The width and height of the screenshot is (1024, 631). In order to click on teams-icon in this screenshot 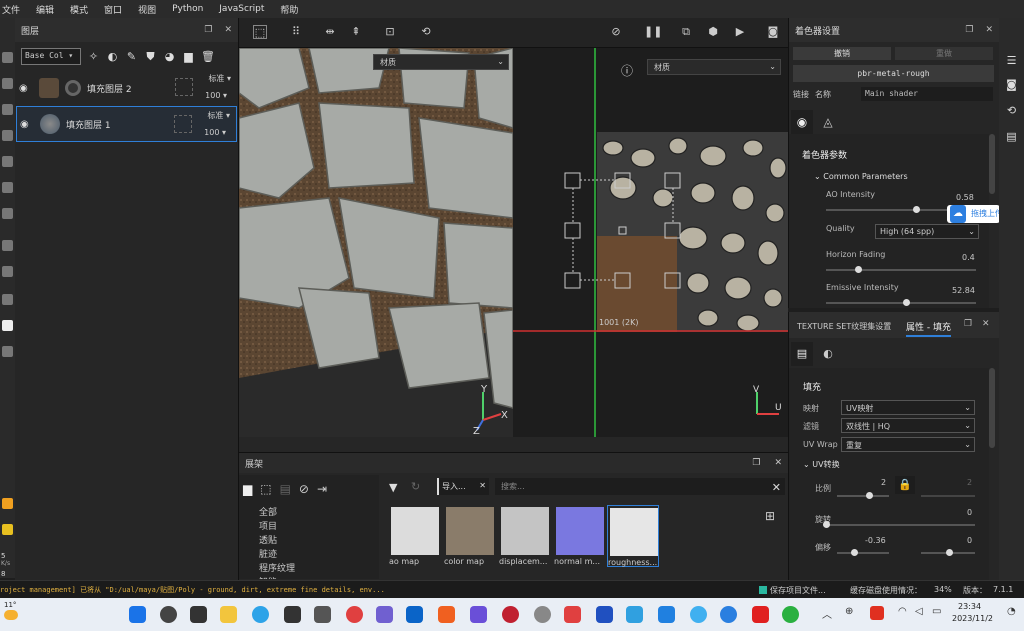, I will do `click(478, 614)`.